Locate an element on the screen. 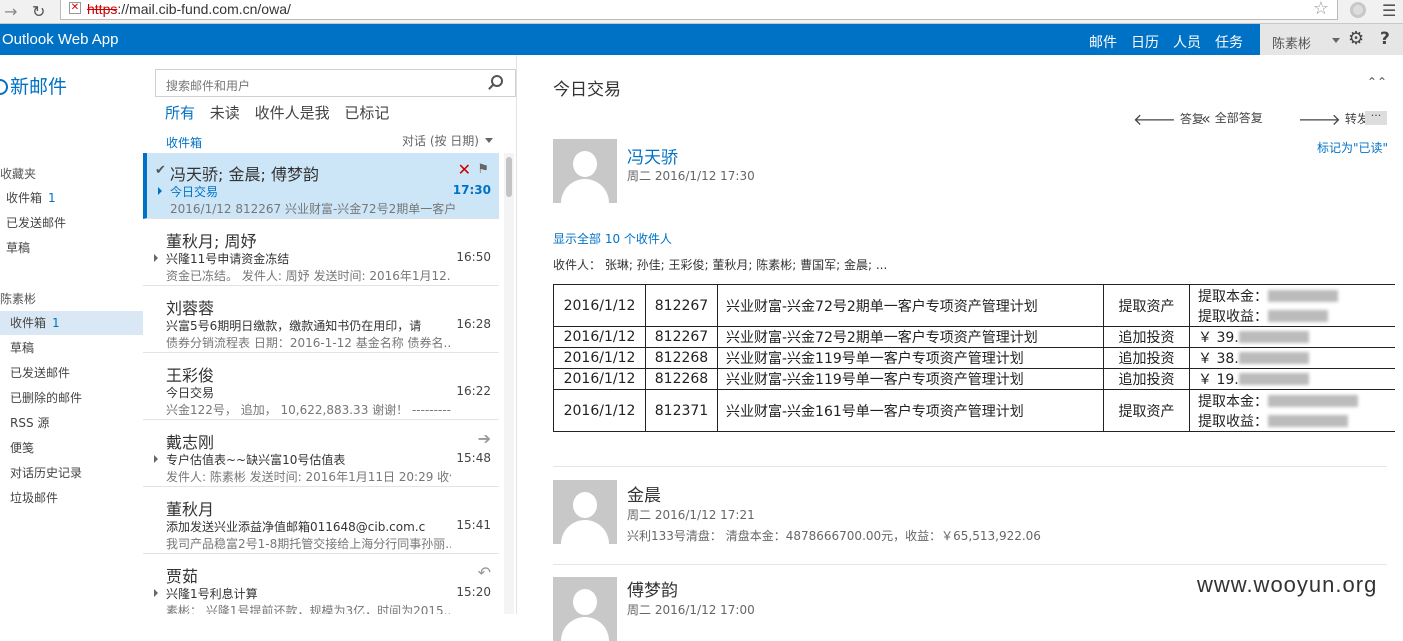 The image size is (1403, 641). reload-icon: ↻ is located at coordinates (38, 11).